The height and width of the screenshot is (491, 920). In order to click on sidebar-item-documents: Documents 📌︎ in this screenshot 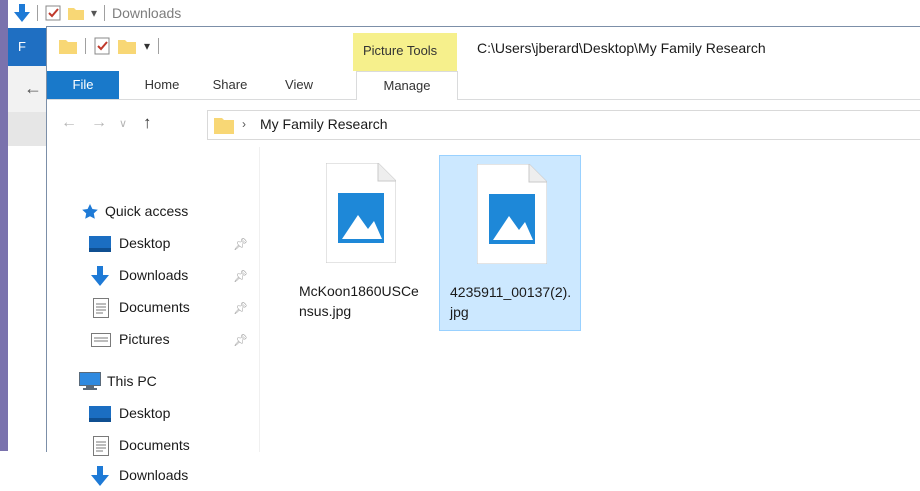, I will do `click(152, 308)`.